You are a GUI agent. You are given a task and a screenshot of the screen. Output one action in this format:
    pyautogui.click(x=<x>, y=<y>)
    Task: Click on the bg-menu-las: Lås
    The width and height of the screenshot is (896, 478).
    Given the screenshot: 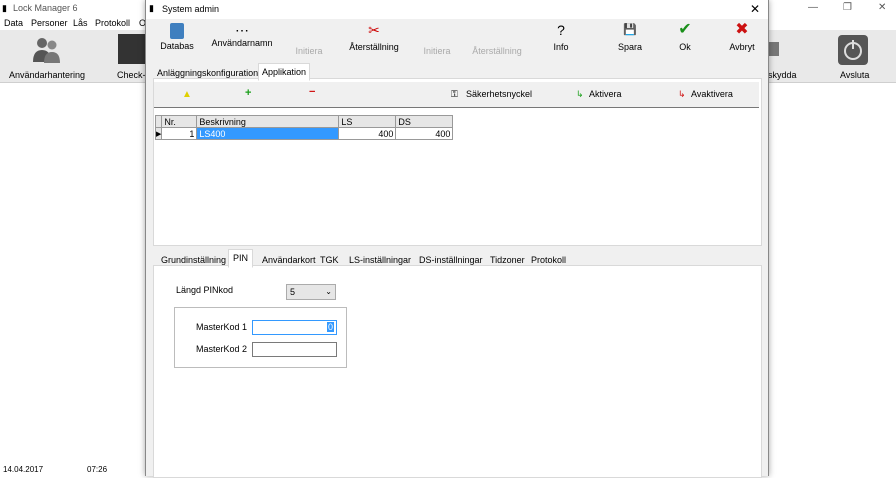 What is the action you would take?
    pyautogui.click(x=80, y=23)
    